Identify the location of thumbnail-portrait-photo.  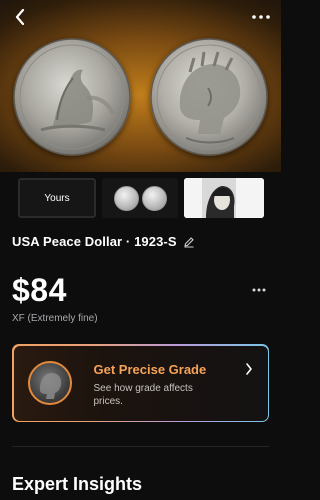
(224, 198).